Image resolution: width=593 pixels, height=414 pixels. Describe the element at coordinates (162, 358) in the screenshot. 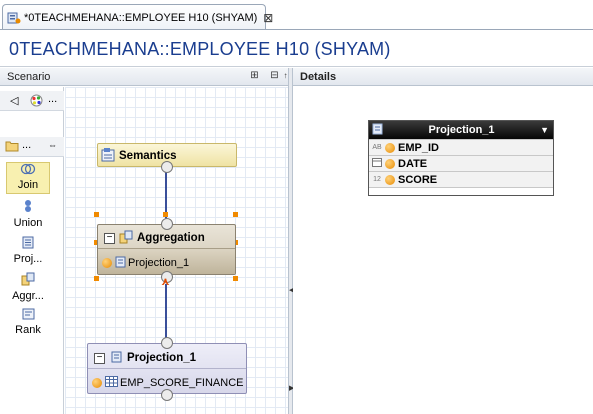

I see `projection-node-title: Projection_1` at that location.